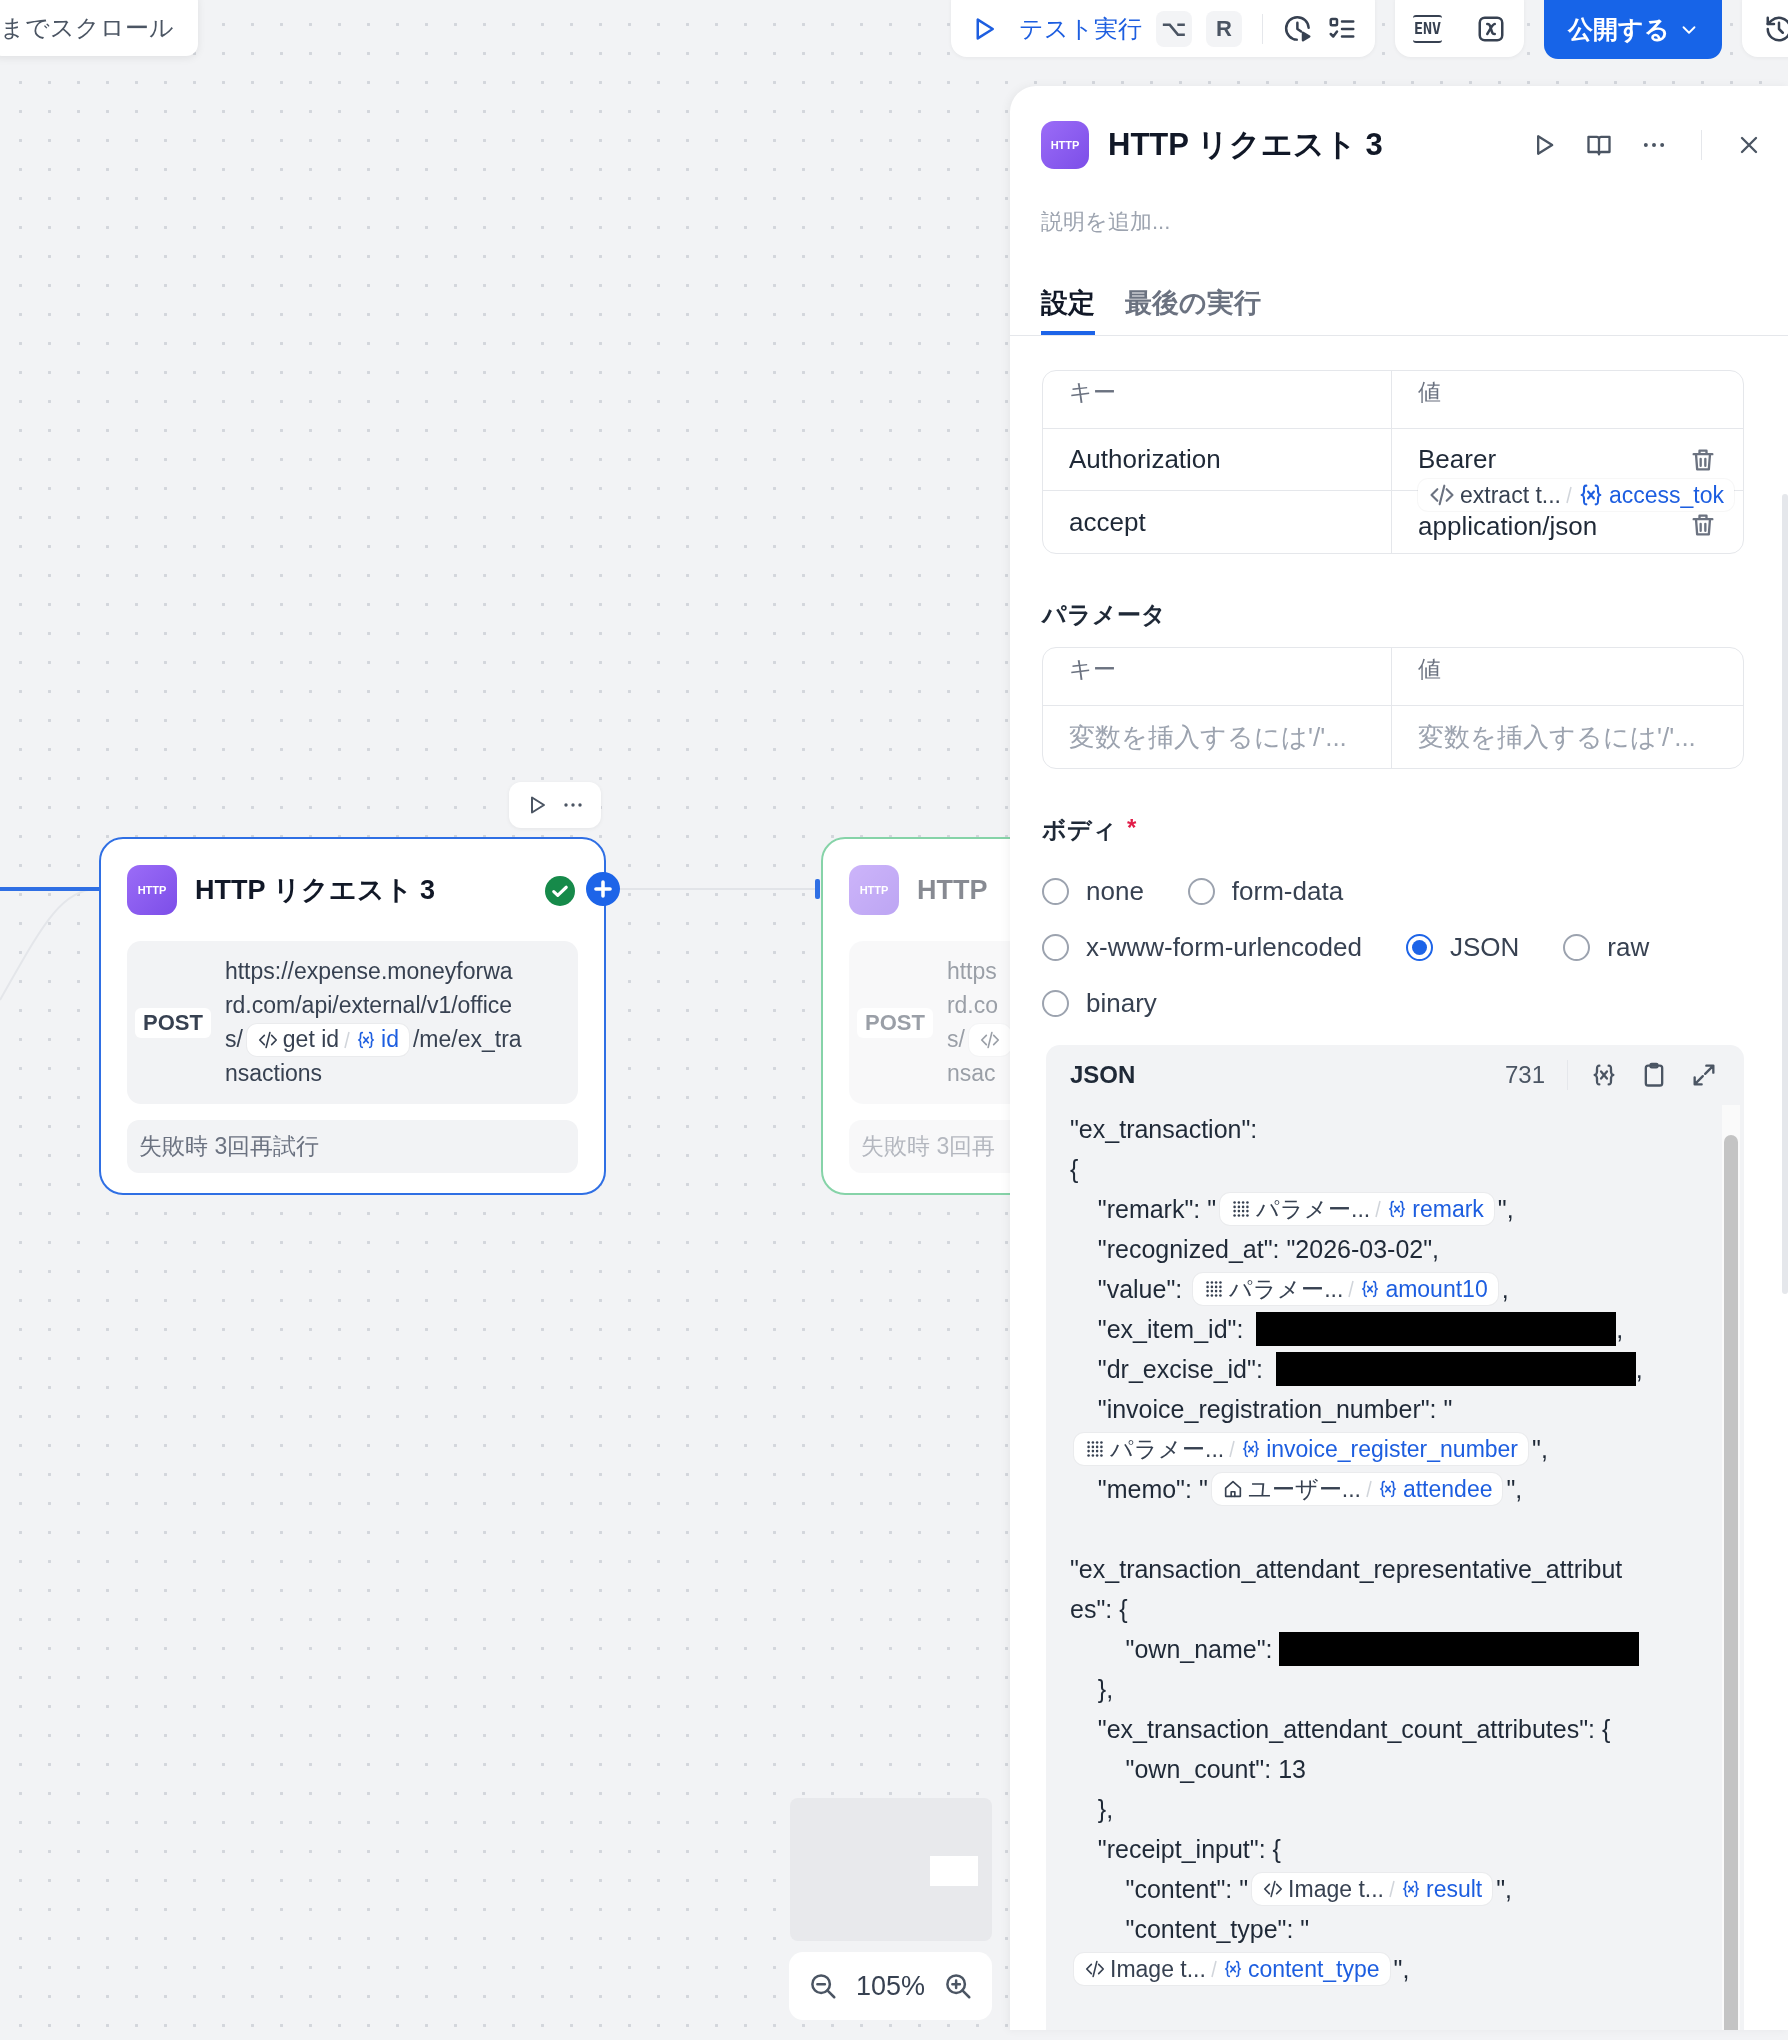 The height and width of the screenshot is (2040, 1788). Describe the element at coordinates (368, 971) in the screenshot. I see `url-text: https://expense.moneyforwa` at that location.